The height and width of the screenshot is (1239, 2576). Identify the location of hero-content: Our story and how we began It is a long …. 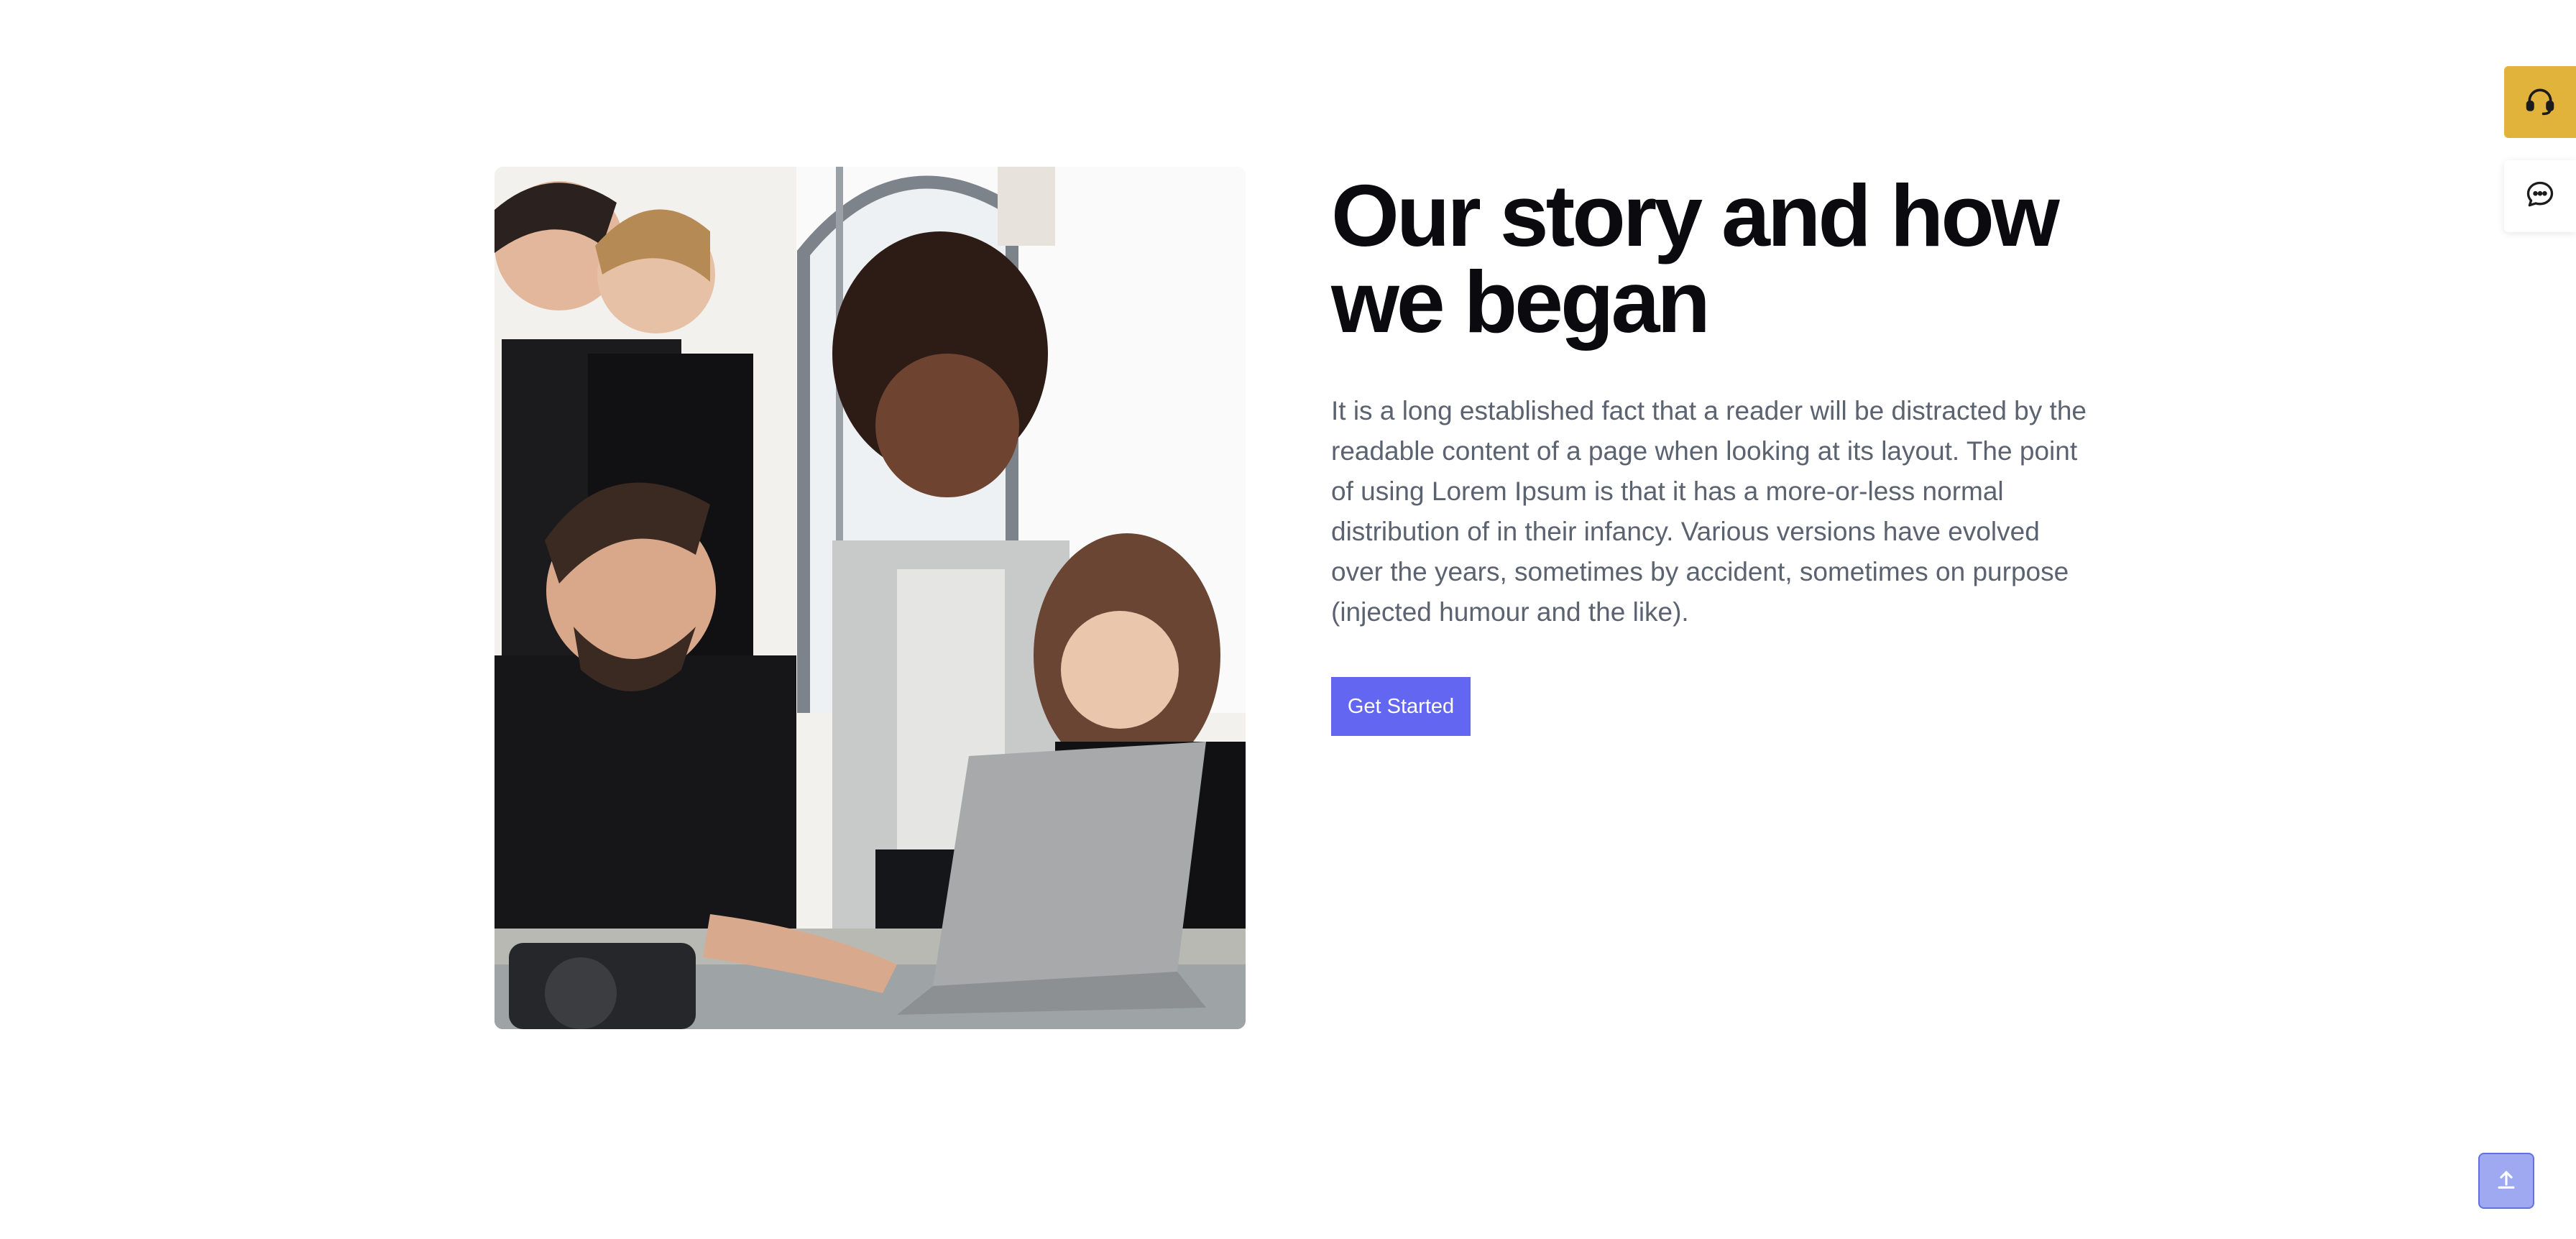
(1712, 454).